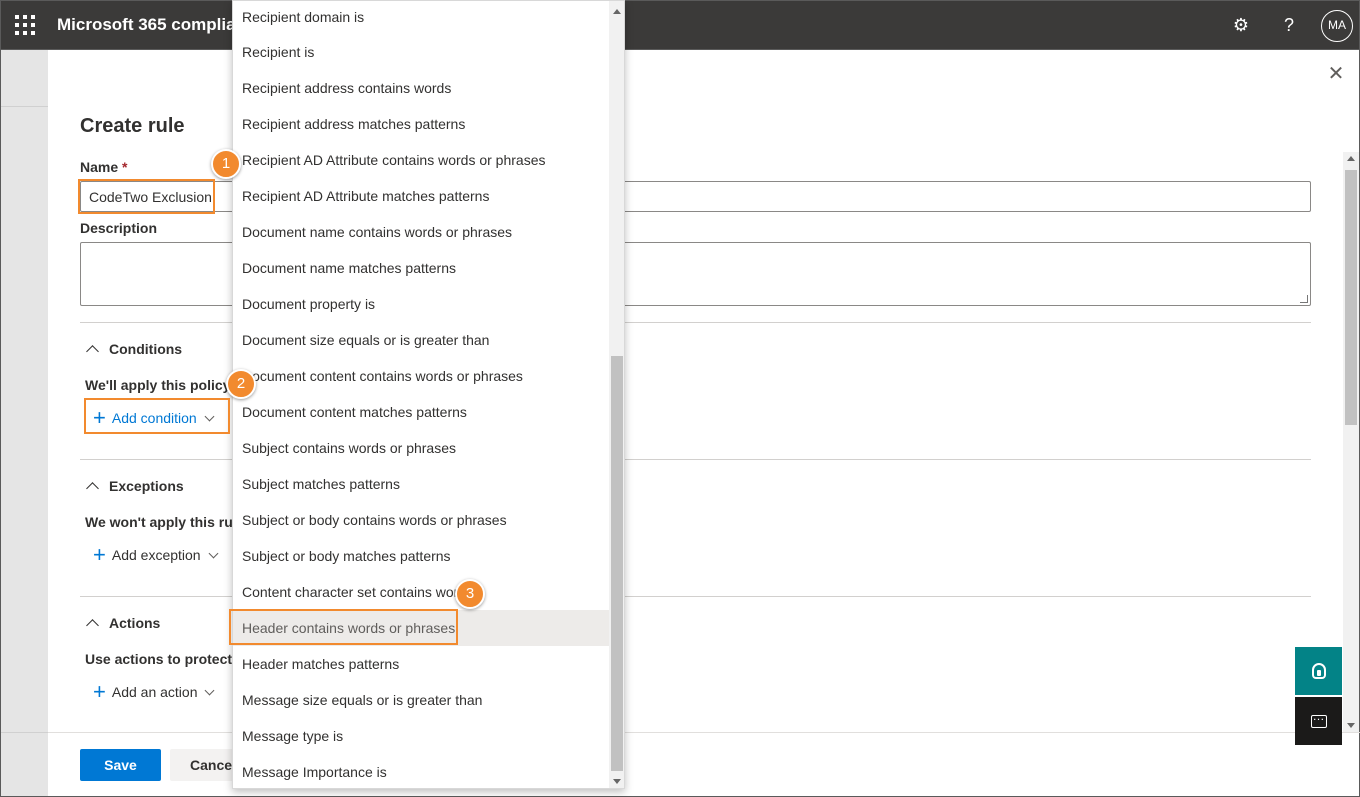  I want to click on description-label: Description, so click(119, 228).